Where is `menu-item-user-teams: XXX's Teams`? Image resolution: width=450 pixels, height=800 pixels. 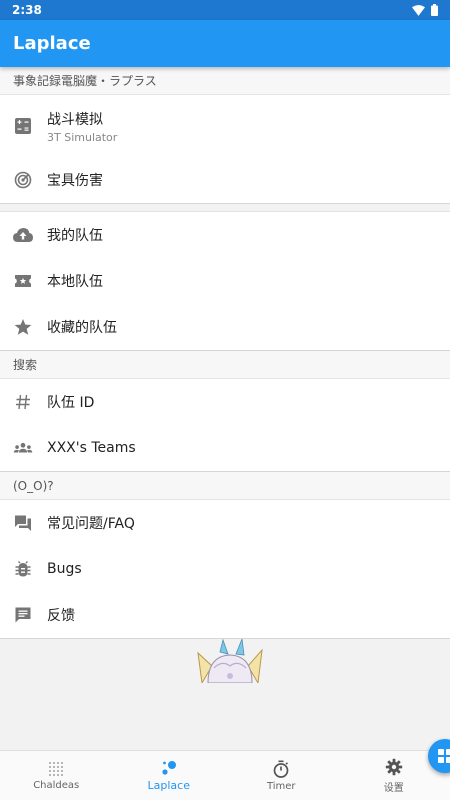
menu-item-user-teams: XXX's Teams is located at coordinates (225, 448).